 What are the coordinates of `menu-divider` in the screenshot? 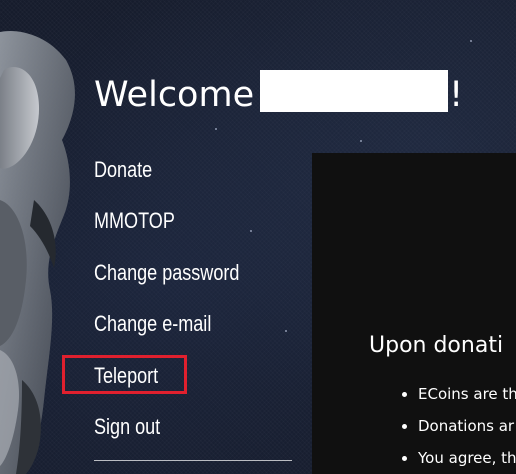 It's located at (193, 460).